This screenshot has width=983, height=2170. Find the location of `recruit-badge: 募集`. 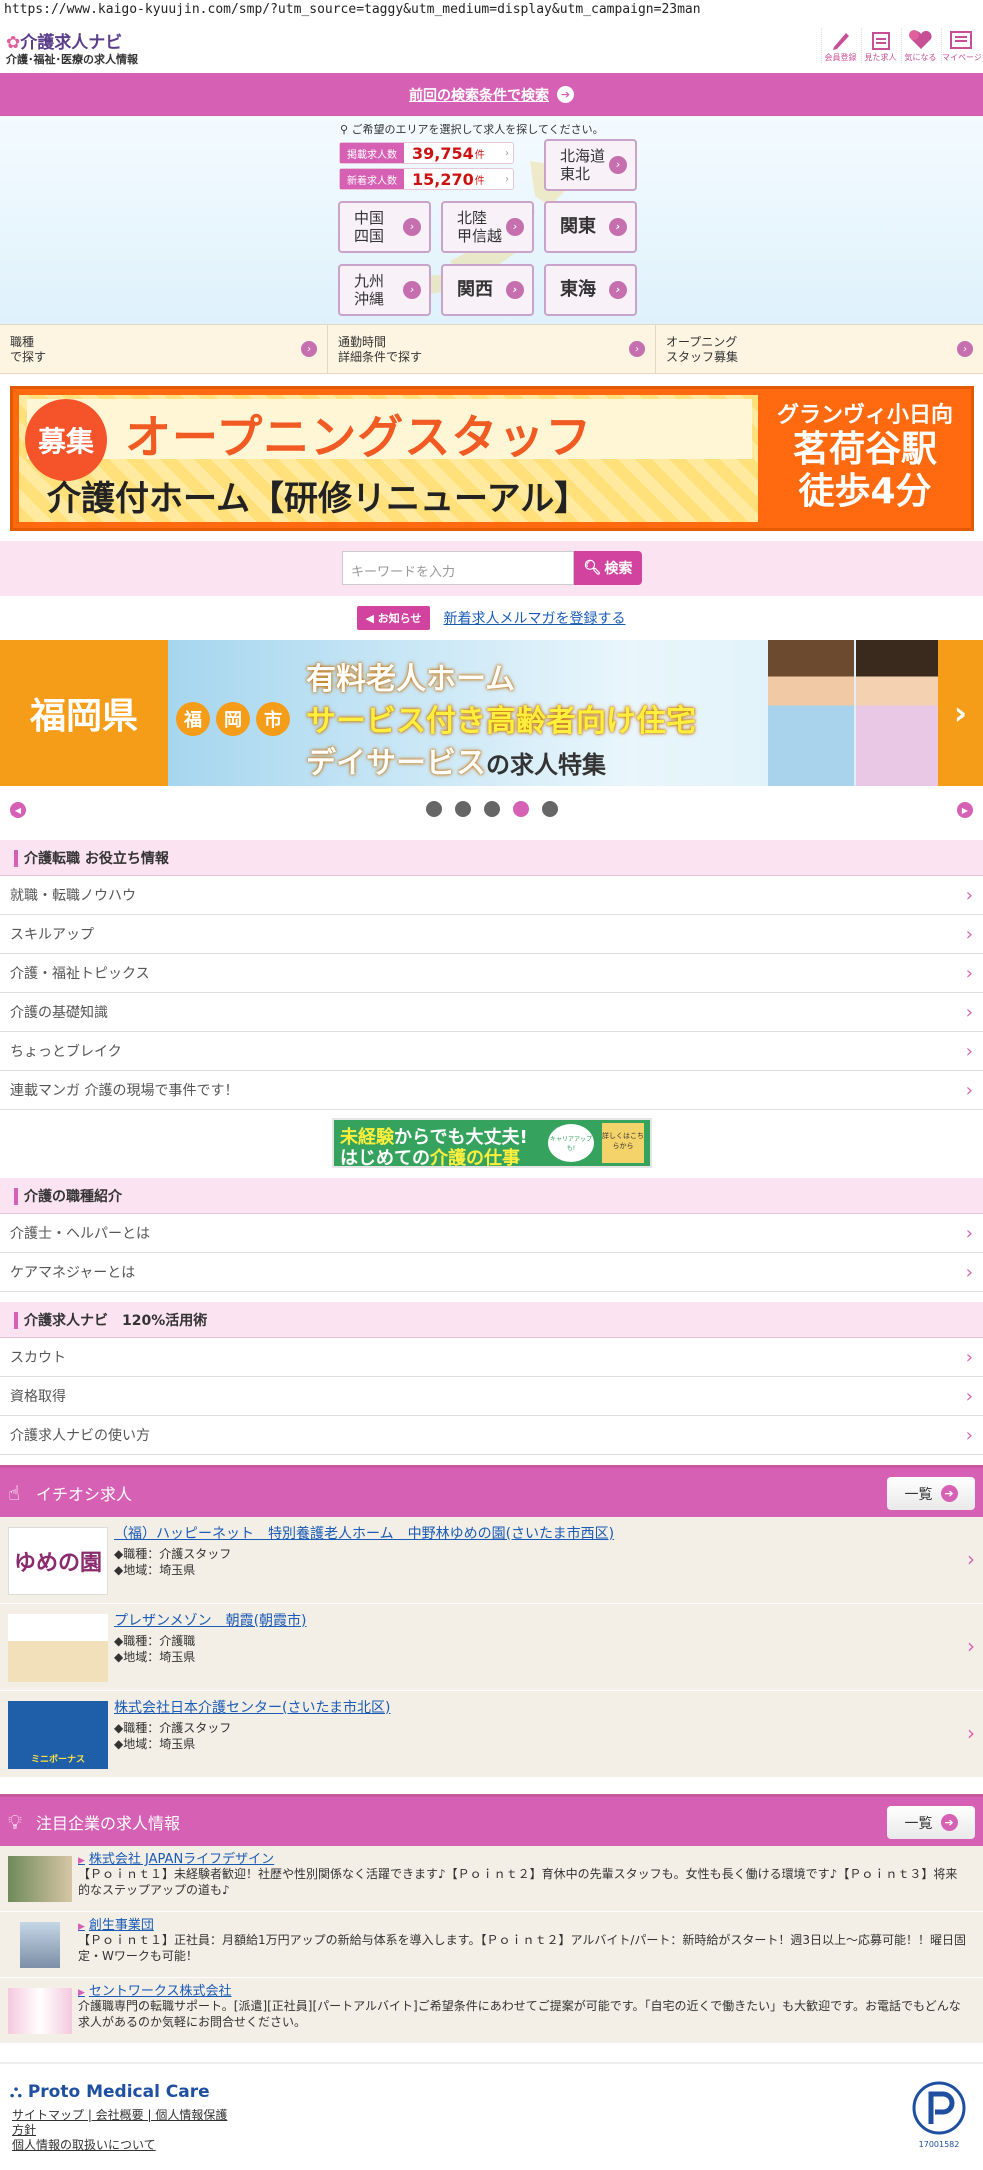

recruit-badge: 募集 is located at coordinates (66, 440).